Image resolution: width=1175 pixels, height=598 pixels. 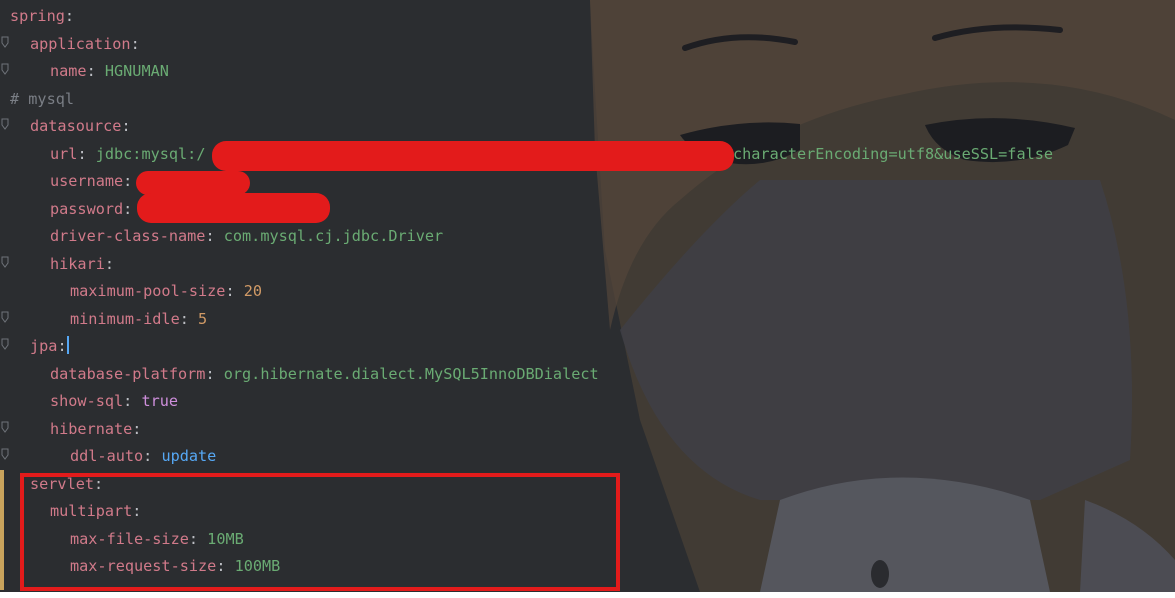 What do you see at coordinates (96, 429) in the screenshot?
I see `code-line: hibernate:` at bounding box center [96, 429].